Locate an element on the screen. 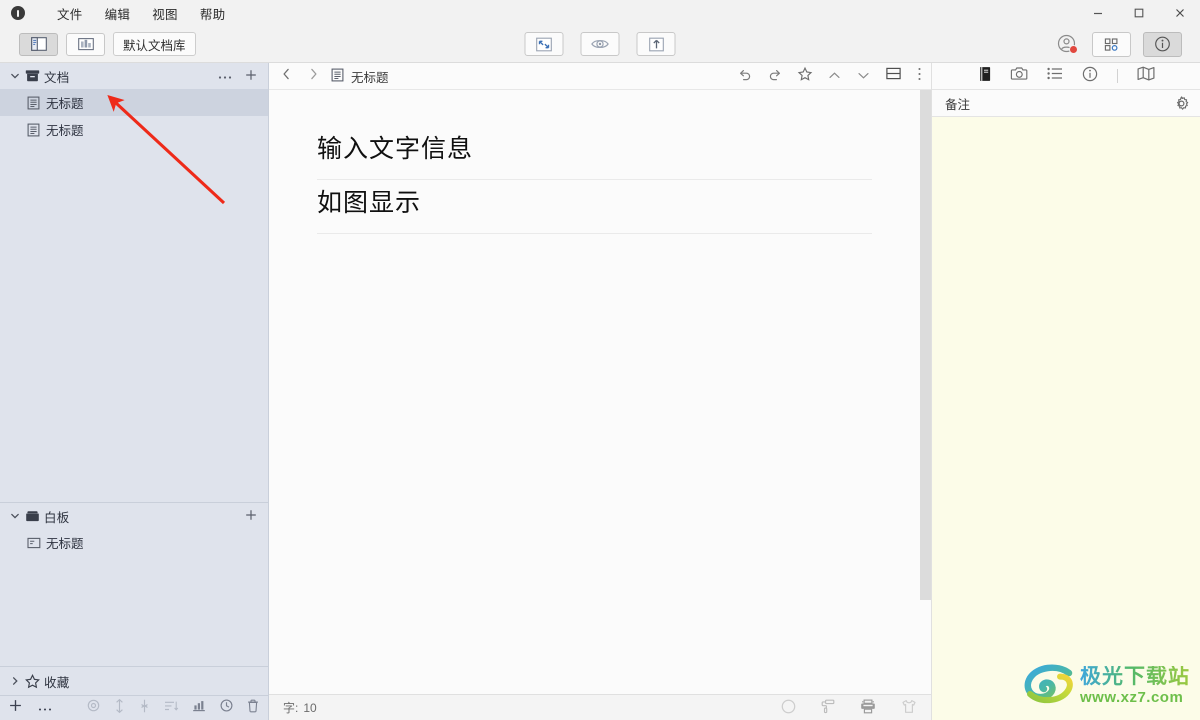 This screenshot has width=1200, height=720. app-logo-icon is located at coordinates (18, 13).